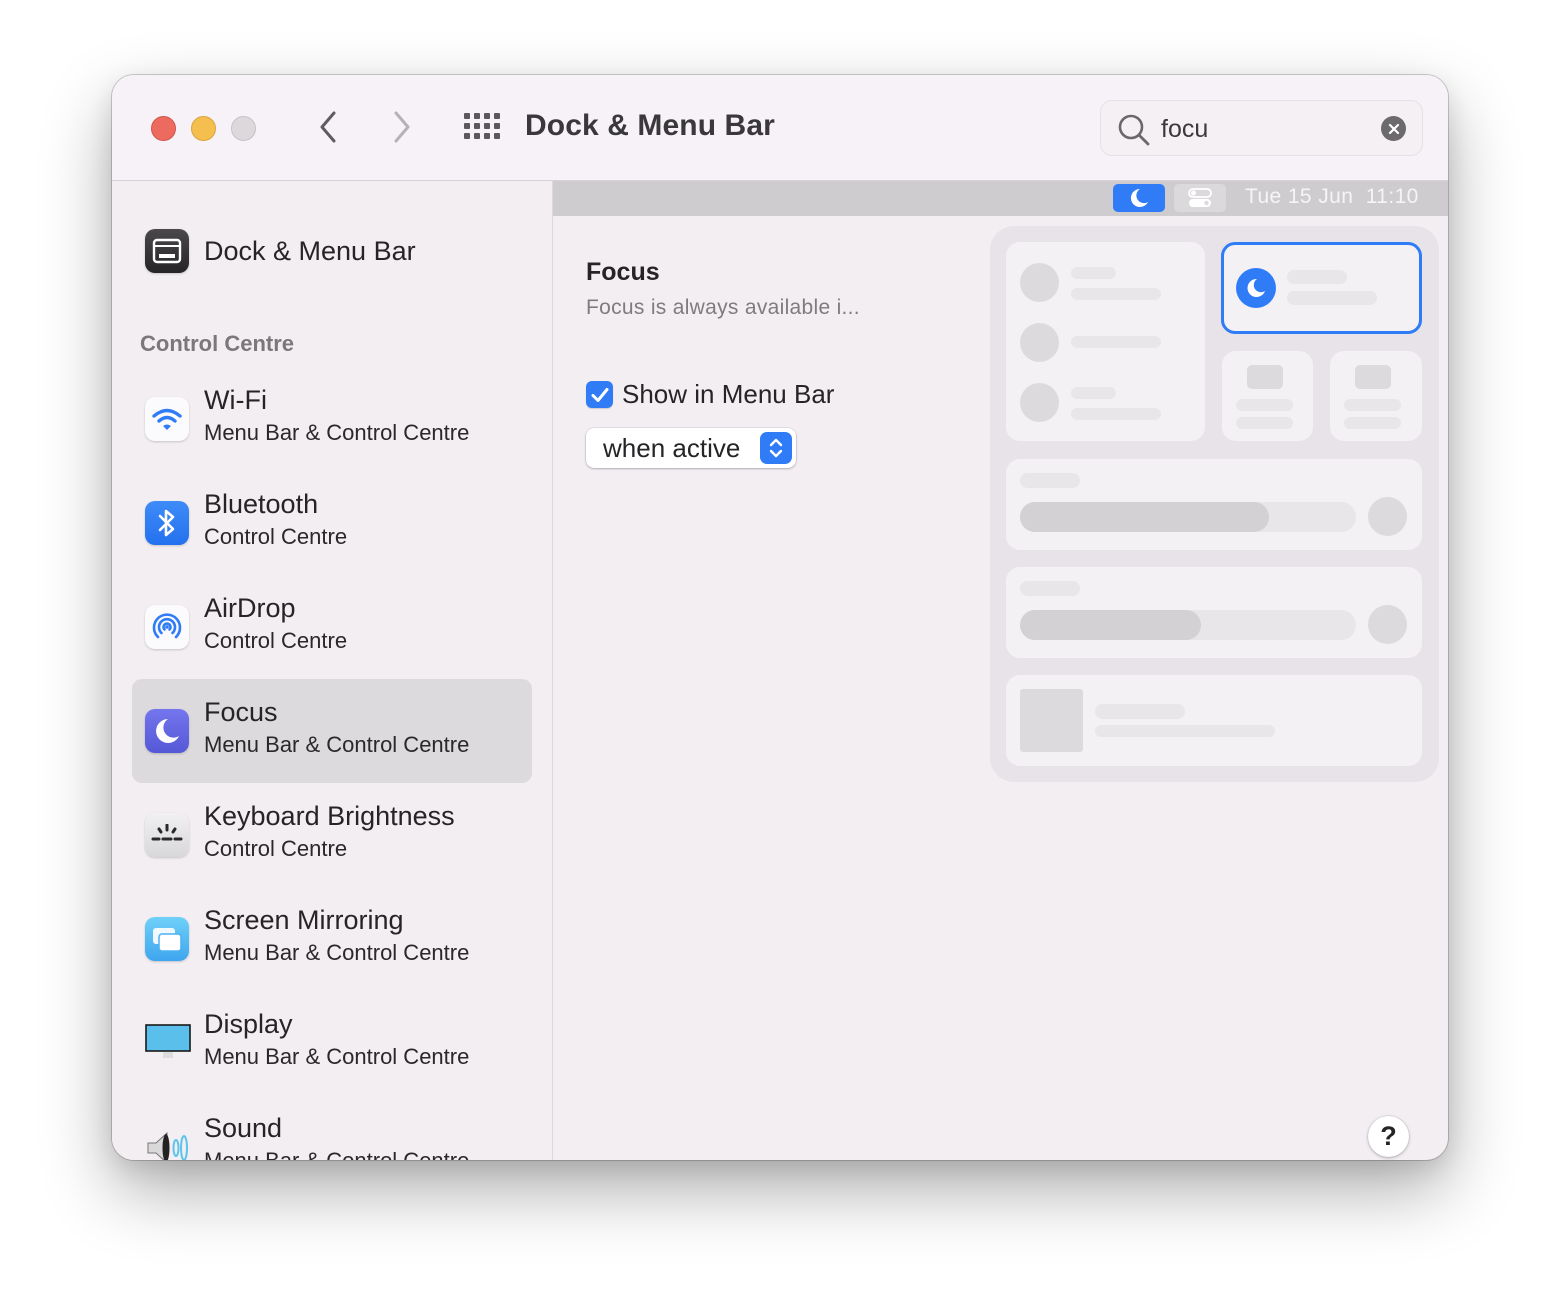 The width and height of the screenshot is (1560, 1308). Describe the element at coordinates (482, 127) in the screenshot. I see `show-all-button` at that location.